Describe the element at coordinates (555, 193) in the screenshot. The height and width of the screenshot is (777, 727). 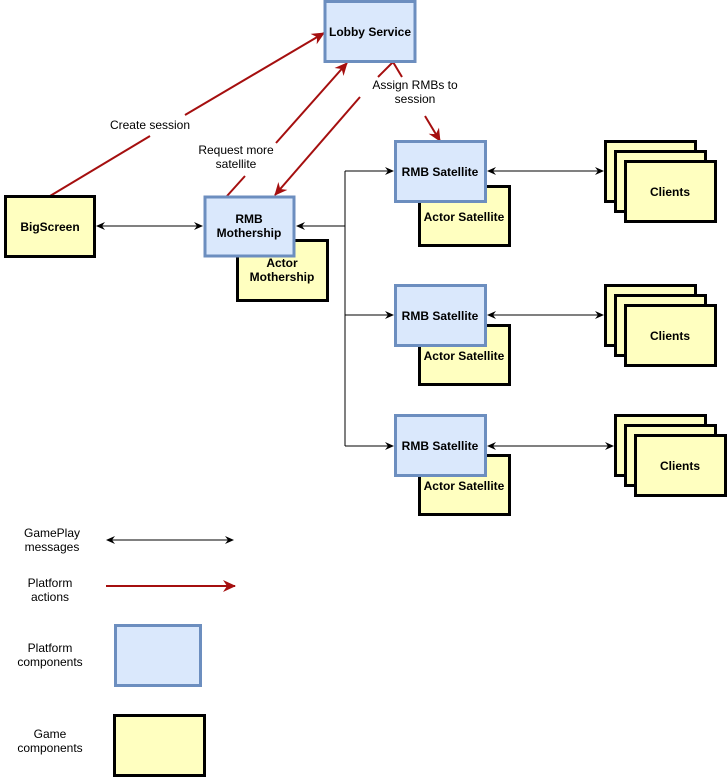
I see `satellite-group-1: Actor Satellite RMB Satellite Clients` at that location.